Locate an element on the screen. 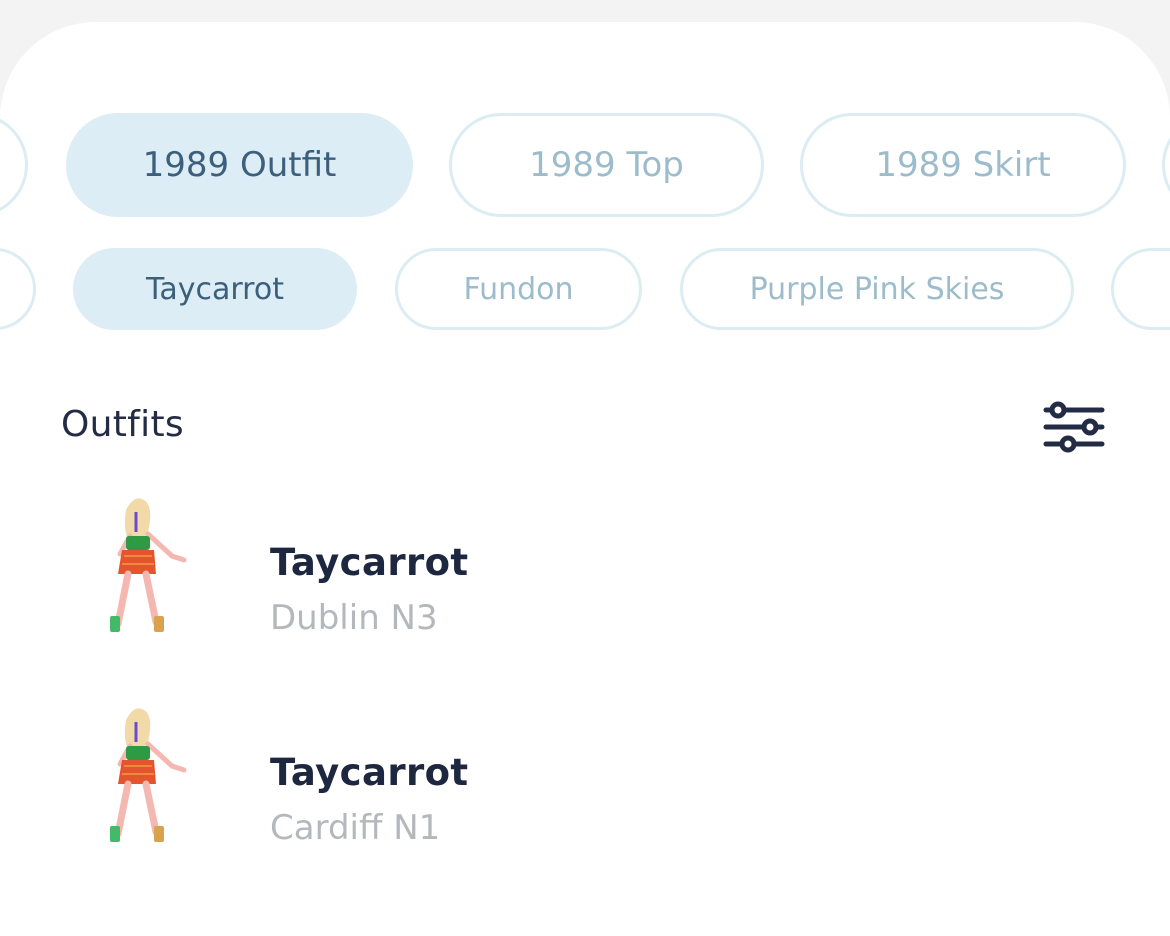  category-chip-partial-right is located at coordinates (1166, 165).